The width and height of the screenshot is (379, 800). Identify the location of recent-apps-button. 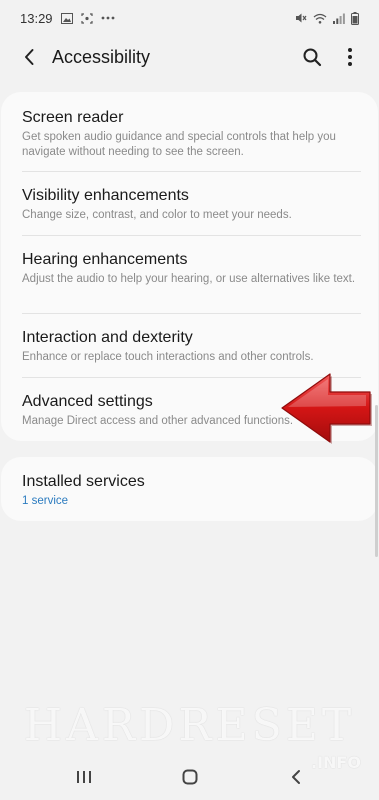
(84, 777).